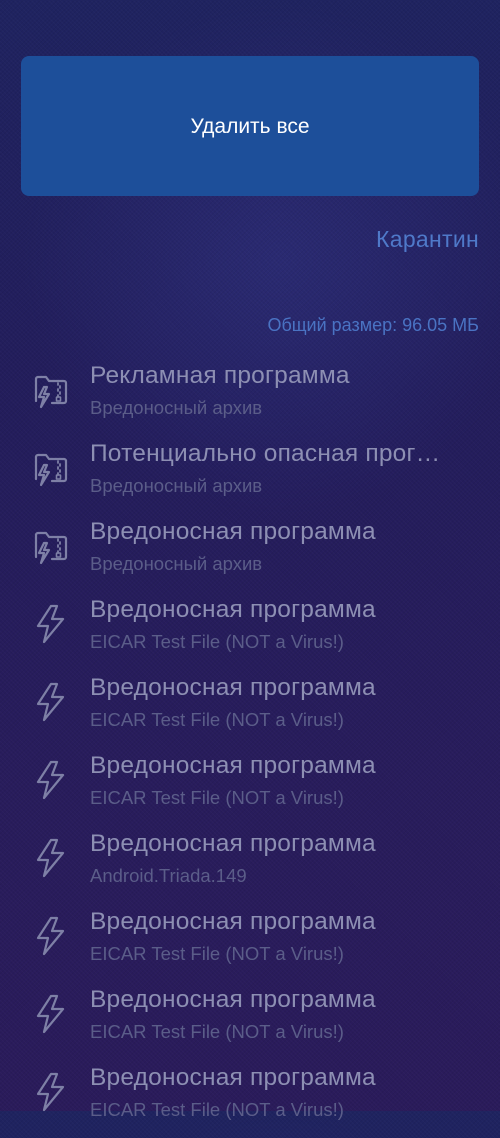 The image size is (500, 1138). What do you see at coordinates (427, 239) in the screenshot?
I see `quarantine-link: Карантин` at bounding box center [427, 239].